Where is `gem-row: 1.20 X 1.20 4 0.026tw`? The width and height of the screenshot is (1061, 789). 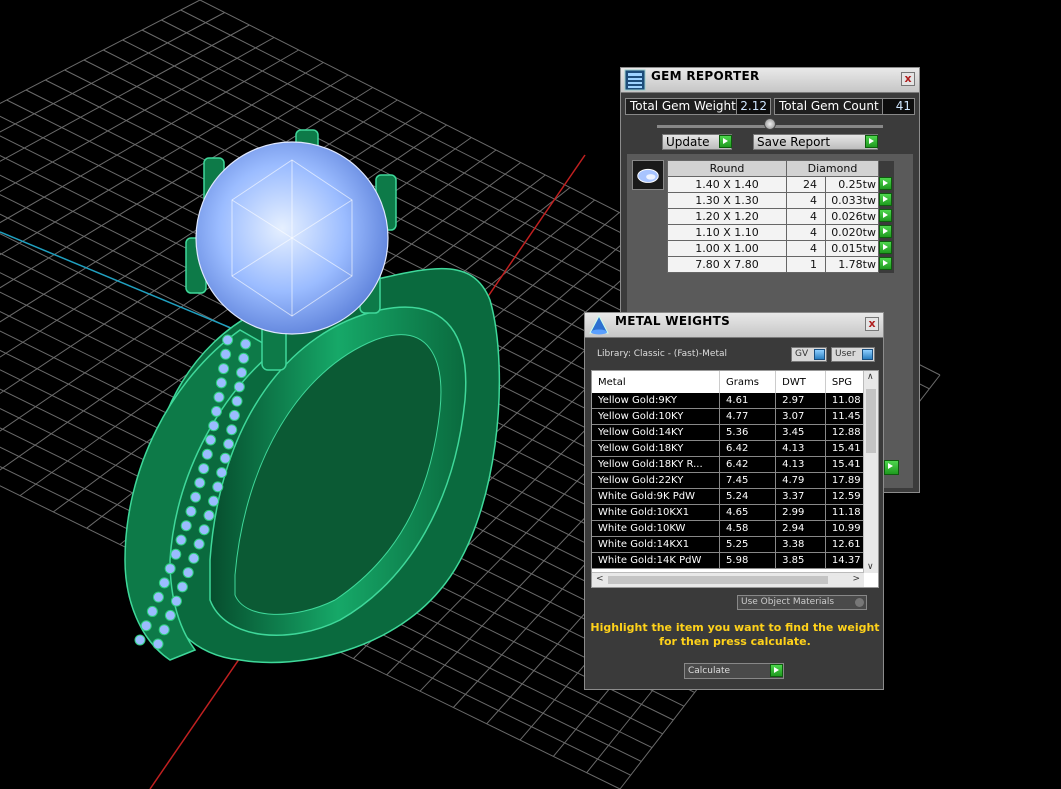 gem-row: 1.20 X 1.20 4 0.026tw is located at coordinates (780, 216).